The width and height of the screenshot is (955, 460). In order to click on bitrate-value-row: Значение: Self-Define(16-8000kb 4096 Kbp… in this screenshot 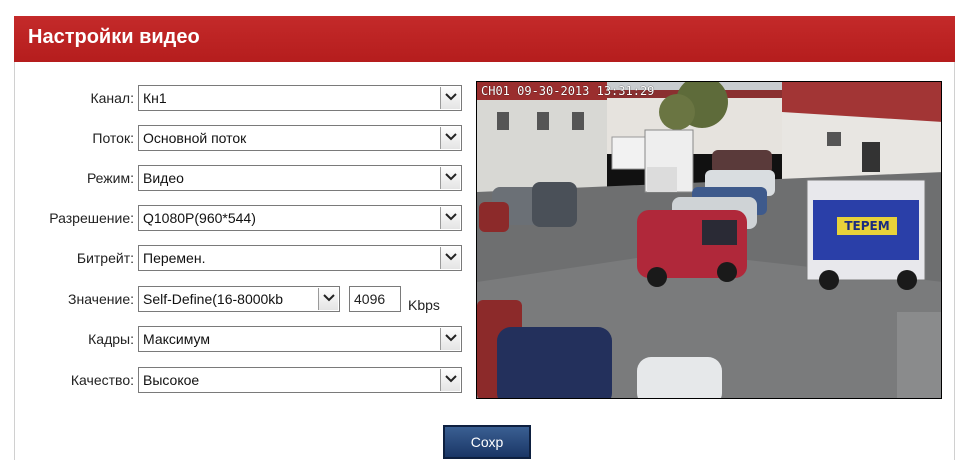, I will do `click(230, 299)`.